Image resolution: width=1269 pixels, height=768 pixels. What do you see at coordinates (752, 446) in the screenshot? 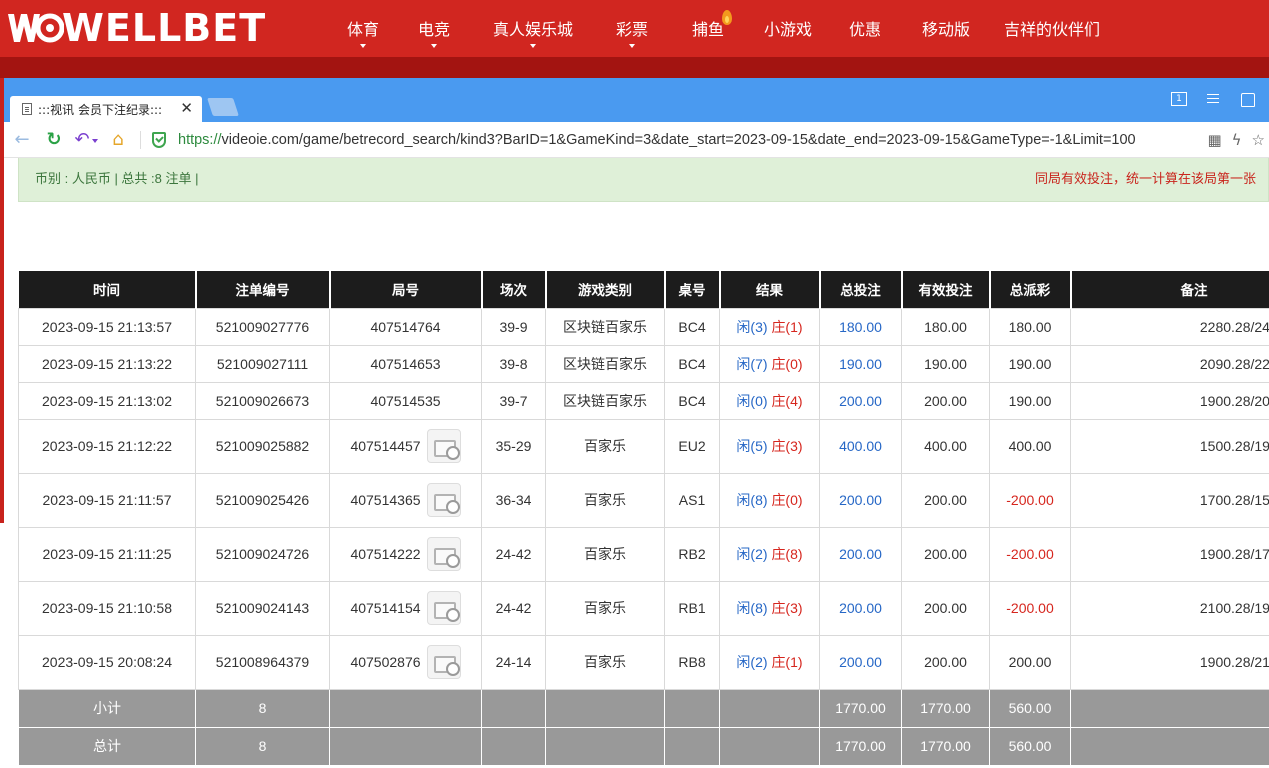
I see `player-result: 闲(5)` at bounding box center [752, 446].